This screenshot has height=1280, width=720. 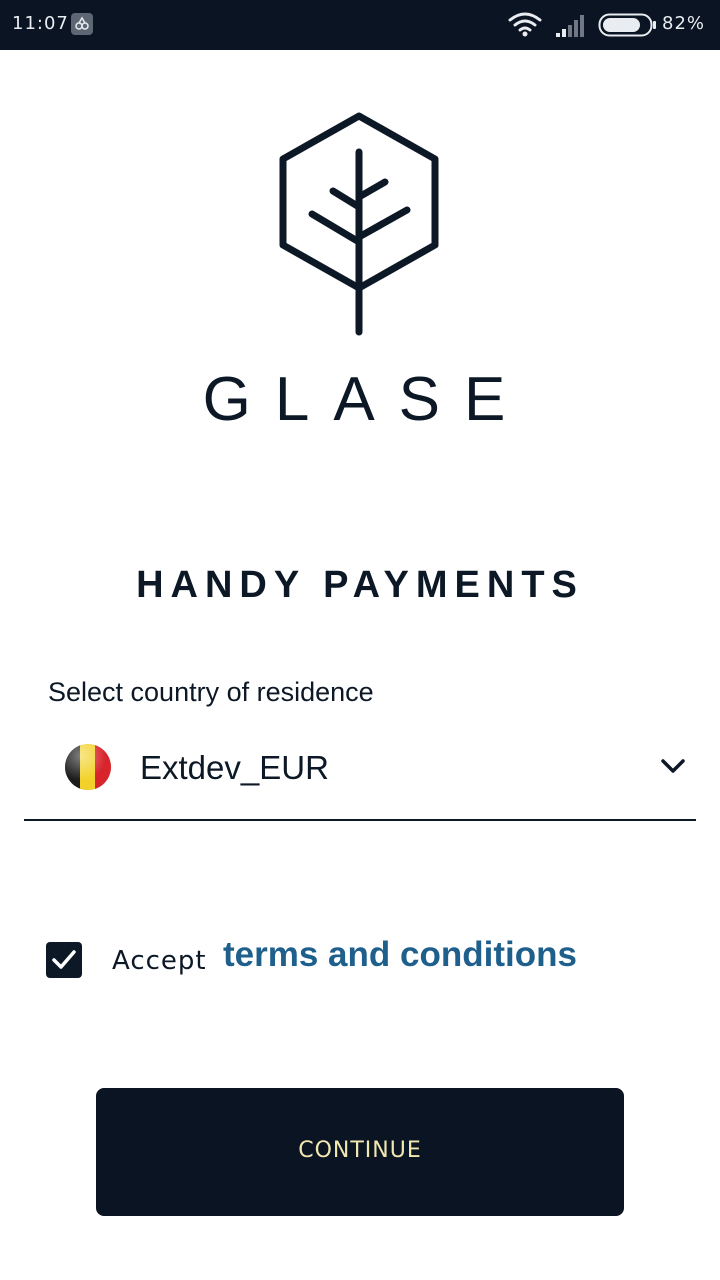 What do you see at coordinates (360, 25) in the screenshot?
I see `status-bar: 11:07 82%` at bounding box center [360, 25].